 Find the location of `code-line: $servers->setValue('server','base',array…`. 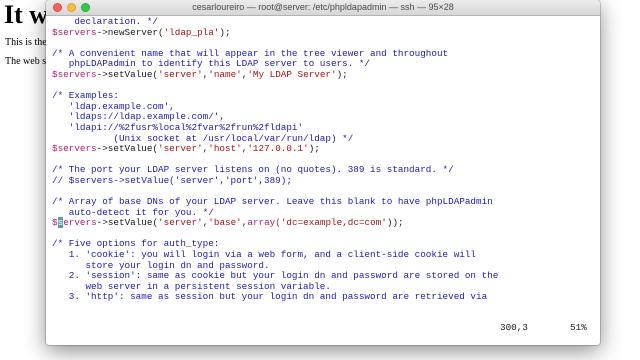

code-line: $servers->setValue('server','base',array… is located at coordinates (325, 223).